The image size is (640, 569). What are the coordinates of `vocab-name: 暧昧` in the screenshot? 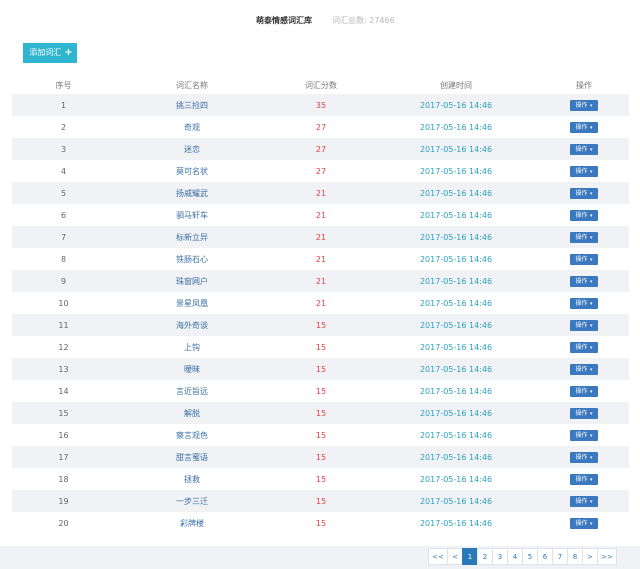 It's located at (192, 369).